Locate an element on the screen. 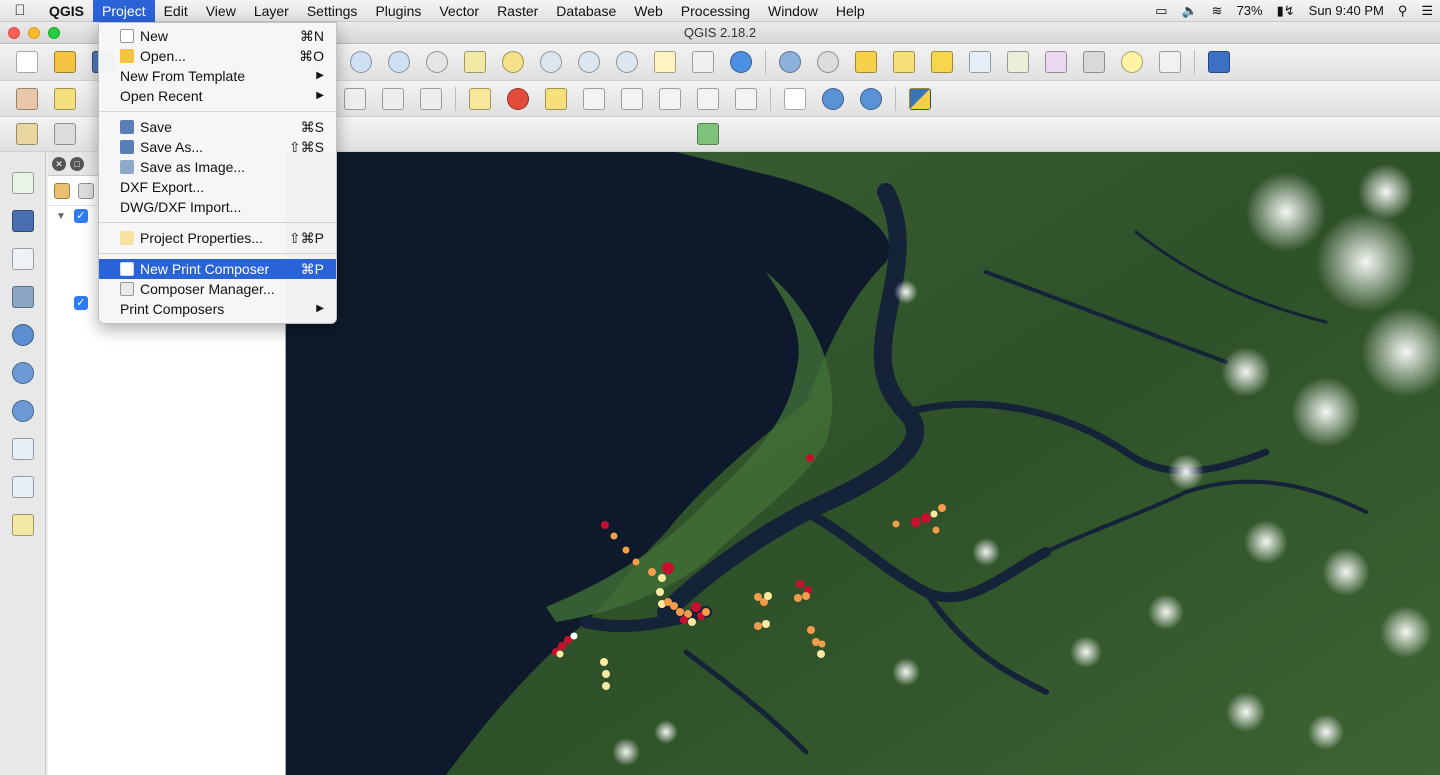  menu-item-save: Save ⌘S is located at coordinates (217, 127).